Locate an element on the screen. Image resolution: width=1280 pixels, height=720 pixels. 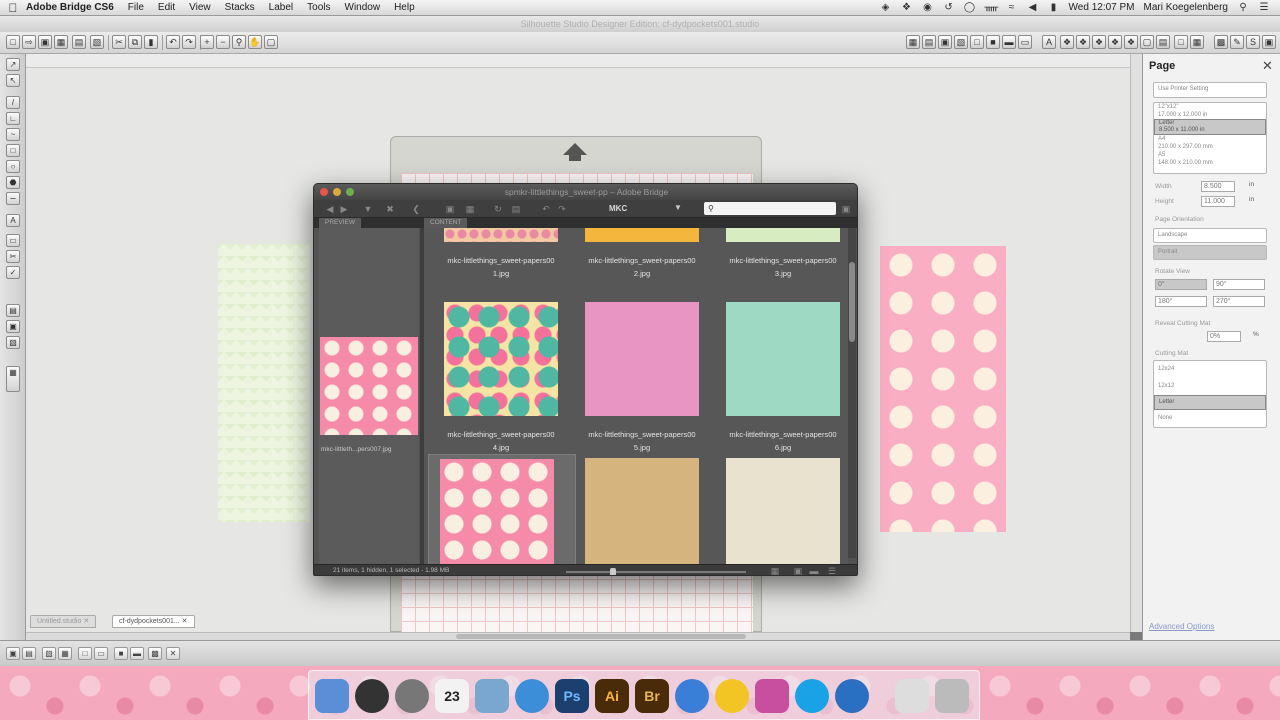
menu-window: Window is located at coordinates (363, 7).